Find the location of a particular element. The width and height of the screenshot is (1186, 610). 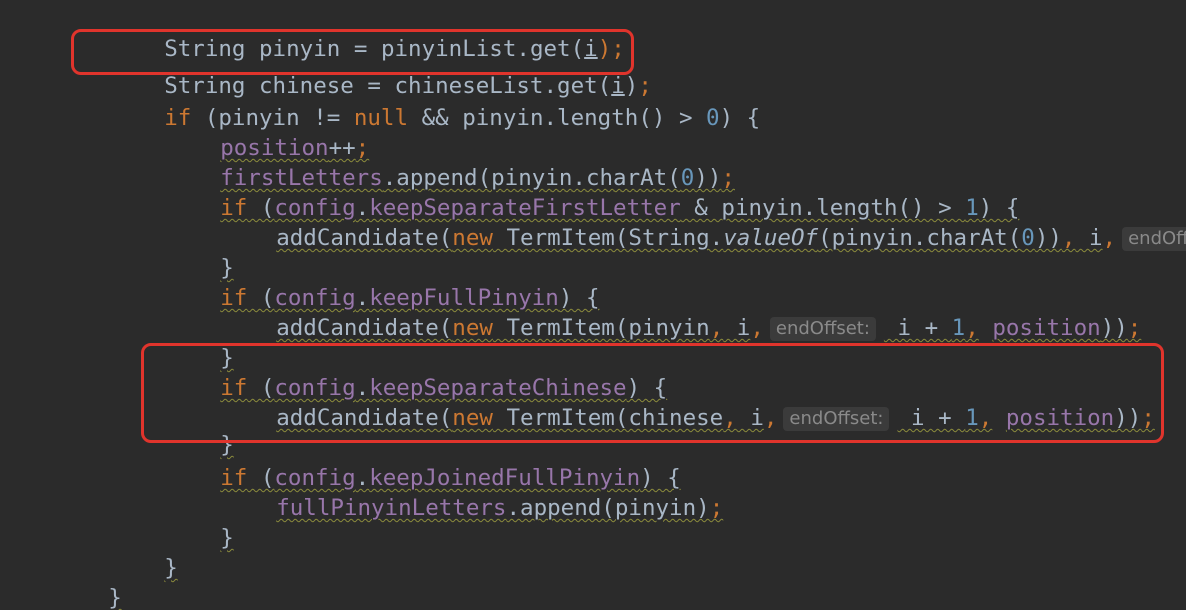

code-token: TermItem(pinyin is located at coordinates (601, 328).